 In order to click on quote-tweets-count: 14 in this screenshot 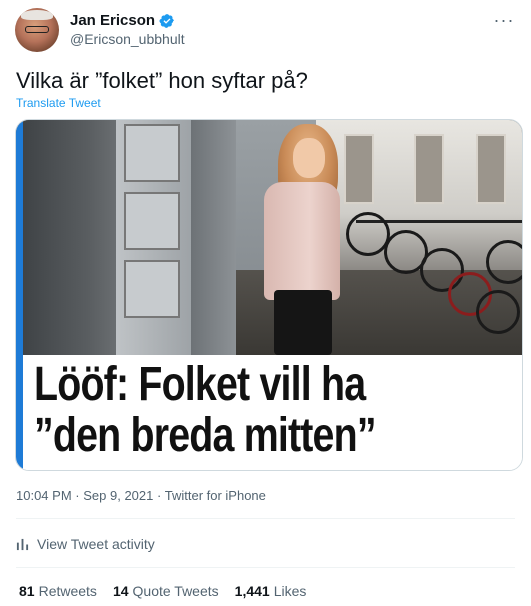, I will do `click(120, 591)`.